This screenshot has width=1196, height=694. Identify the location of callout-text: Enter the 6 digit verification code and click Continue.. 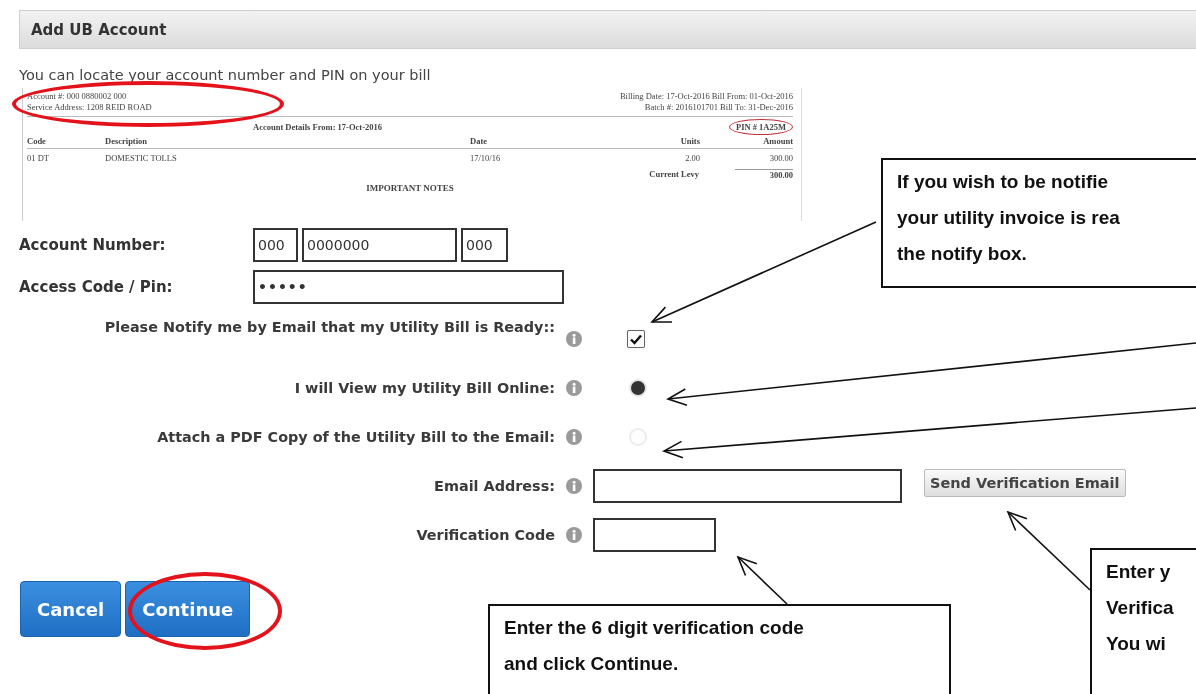
(719, 649).